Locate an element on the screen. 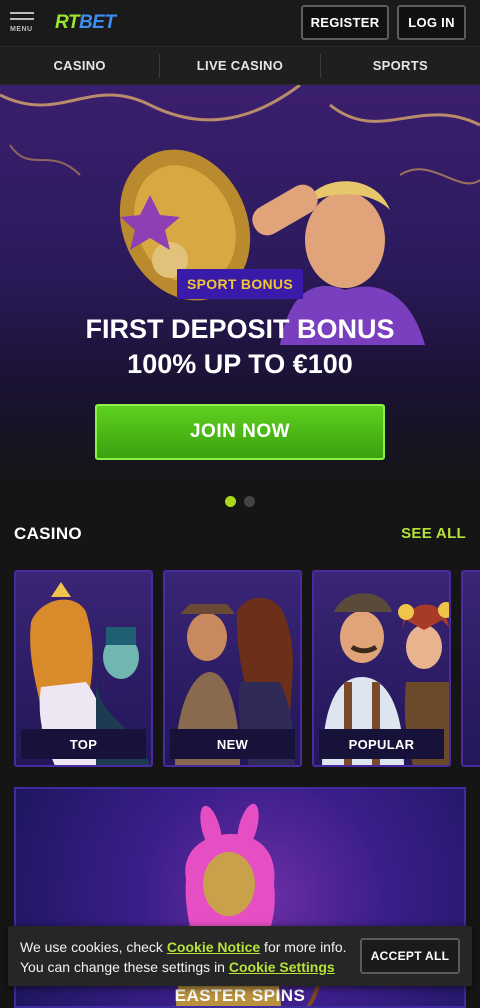 The image size is (480, 1008). see-all-link: SEE ALL is located at coordinates (433, 533).